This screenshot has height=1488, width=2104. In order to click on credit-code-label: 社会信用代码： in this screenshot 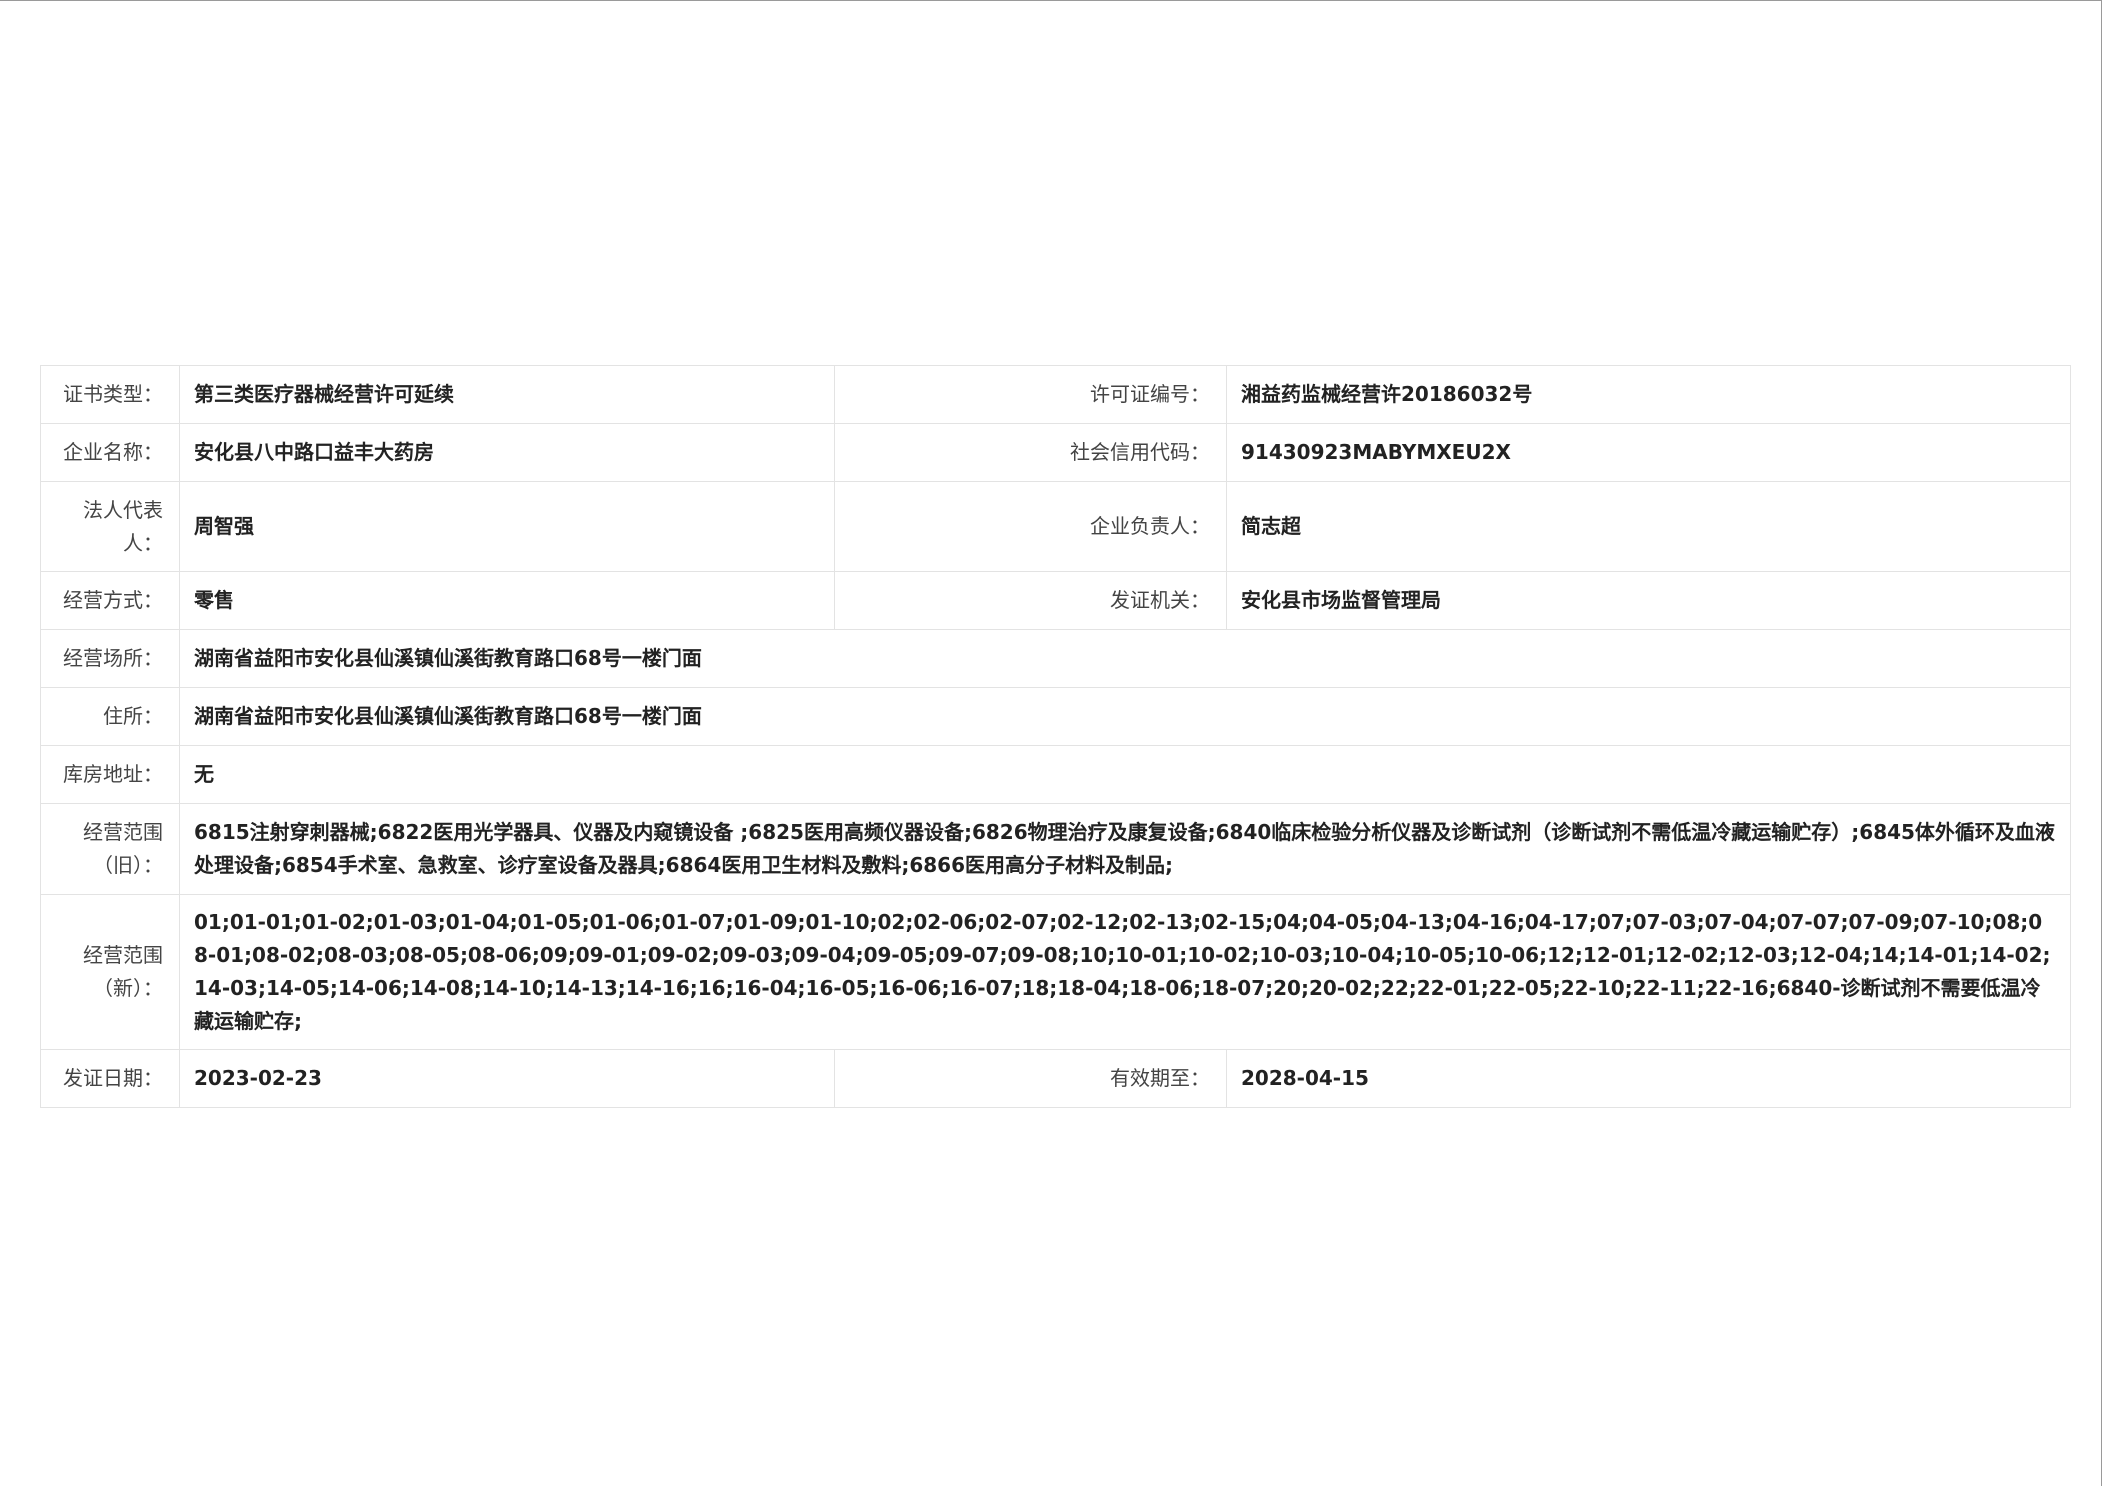, I will do `click(1030, 452)`.